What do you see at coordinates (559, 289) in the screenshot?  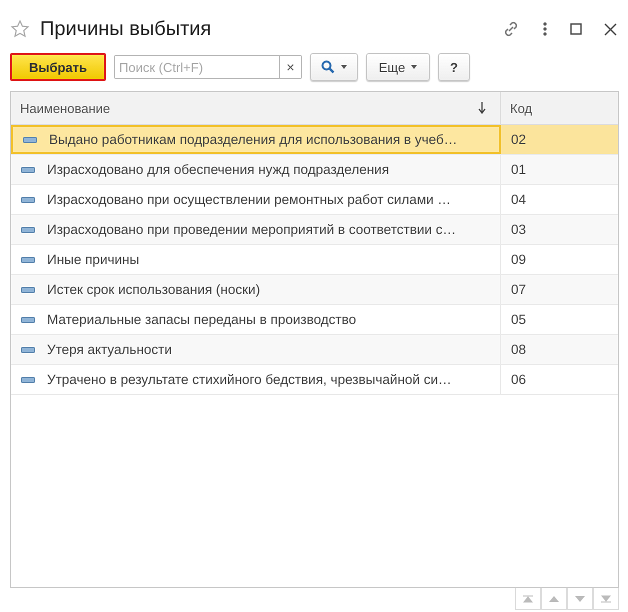 I see `table-cell: 07` at bounding box center [559, 289].